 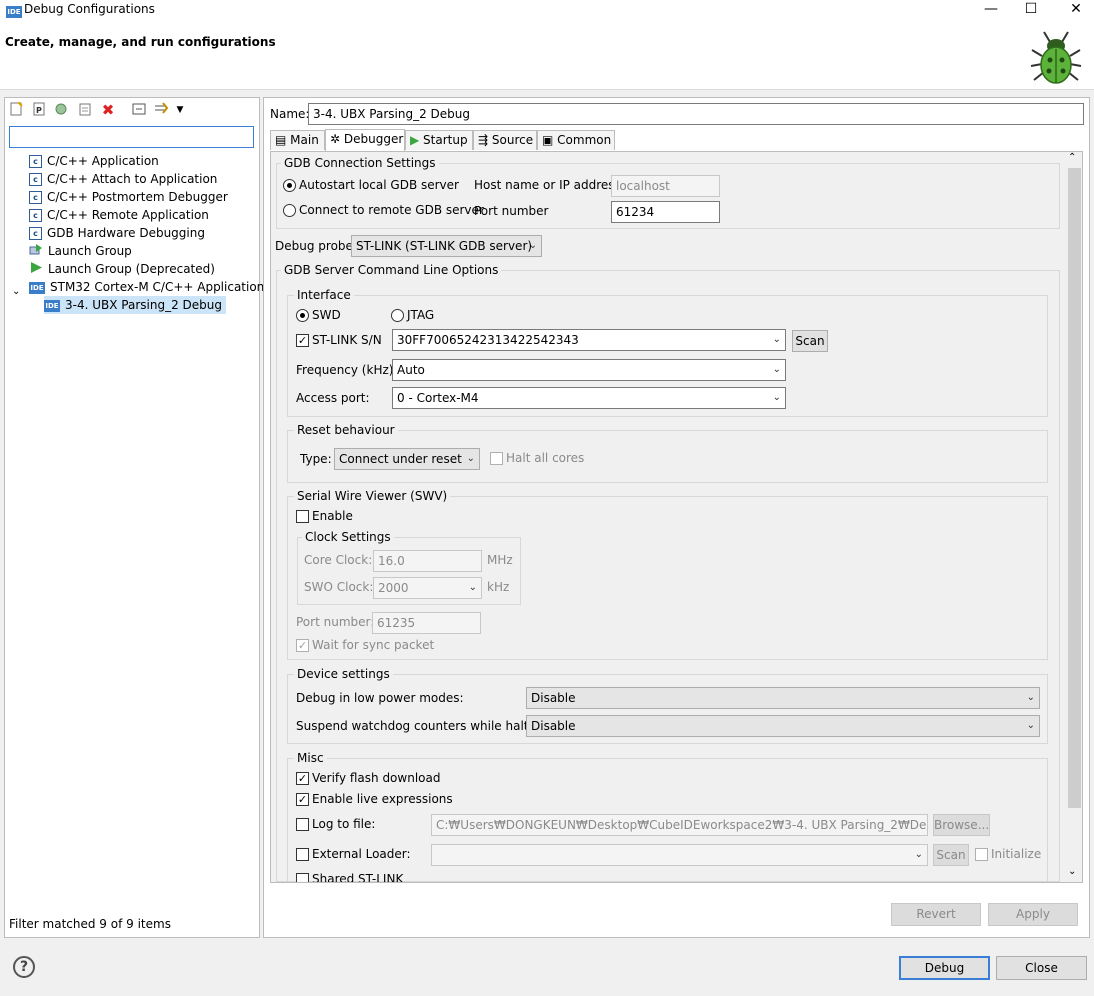 What do you see at coordinates (85, 110) in the screenshot?
I see `export-icon` at bounding box center [85, 110].